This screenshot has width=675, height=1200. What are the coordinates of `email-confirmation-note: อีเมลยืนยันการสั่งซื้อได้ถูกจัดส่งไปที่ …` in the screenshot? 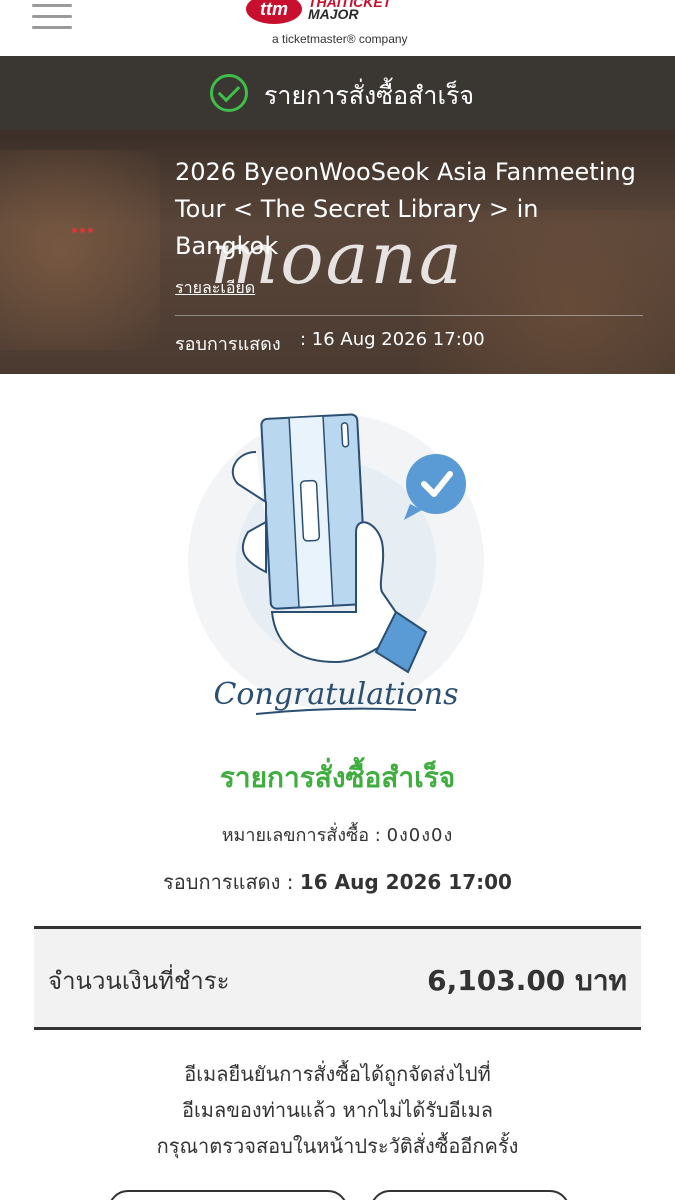 It's located at (337, 1110).